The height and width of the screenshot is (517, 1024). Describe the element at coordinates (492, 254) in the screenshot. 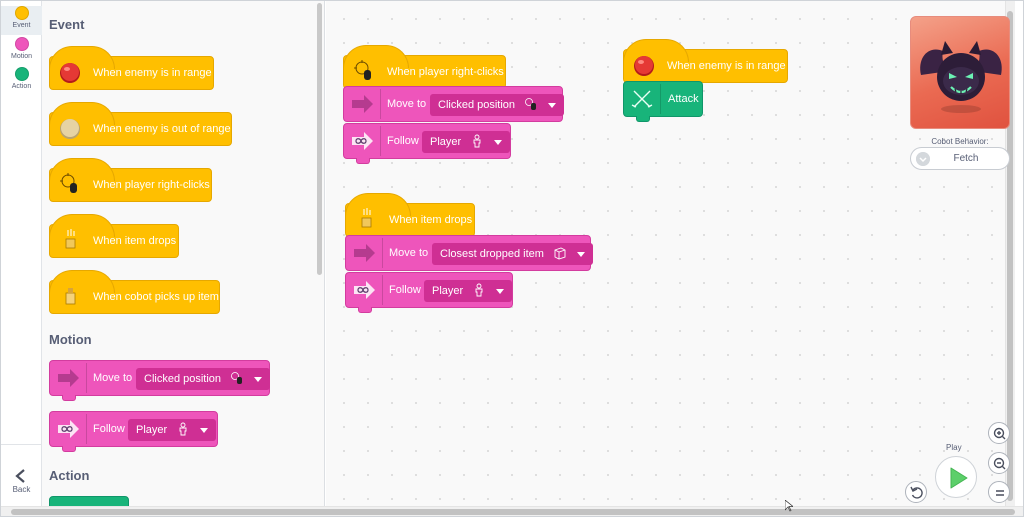

I see `dropdown-value: Closest dropped item` at that location.